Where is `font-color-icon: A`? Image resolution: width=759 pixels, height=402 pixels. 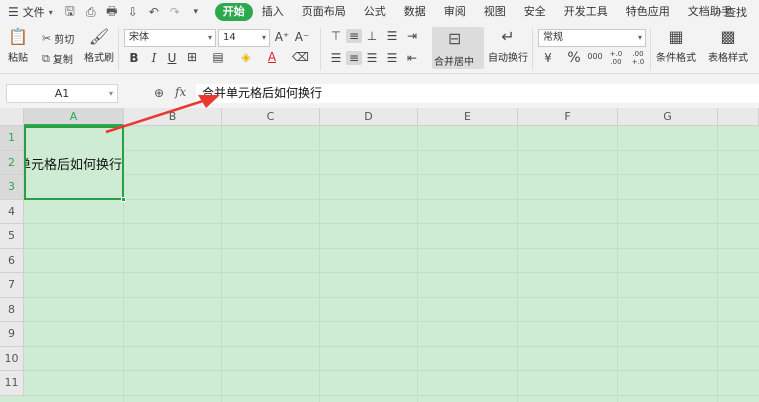
font-color-icon: A is located at coordinates (272, 57).